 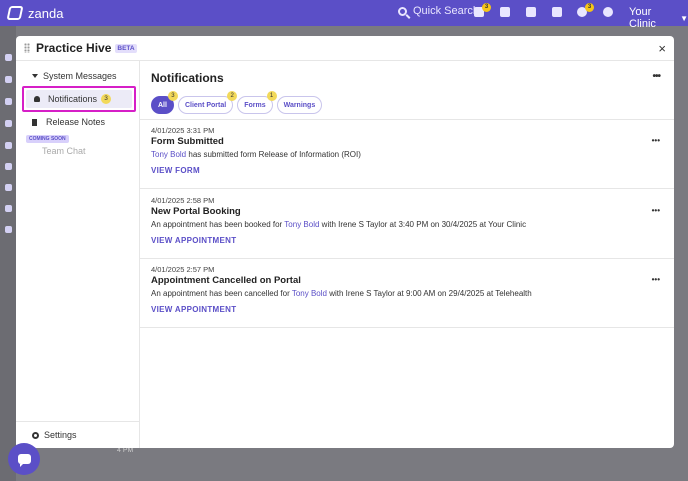 I want to click on notifications-title: Notifications, so click(x=187, y=78).